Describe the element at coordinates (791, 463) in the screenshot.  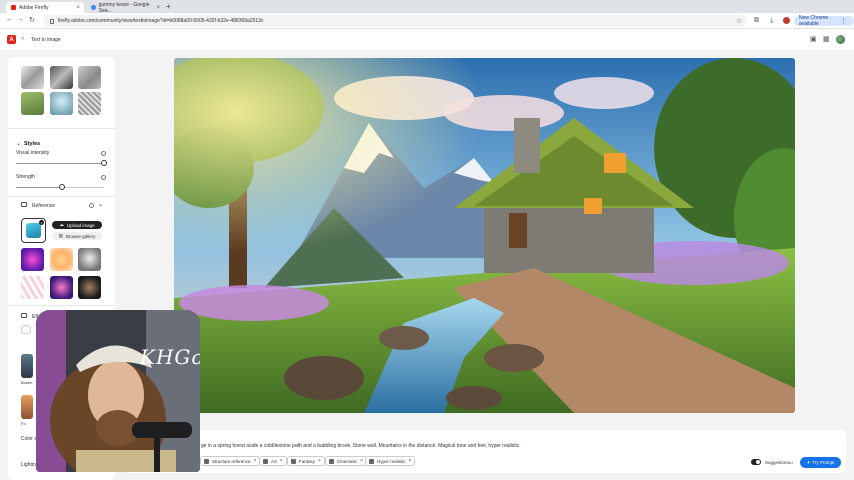
I see `suggestions-icon: ▭` at that location.